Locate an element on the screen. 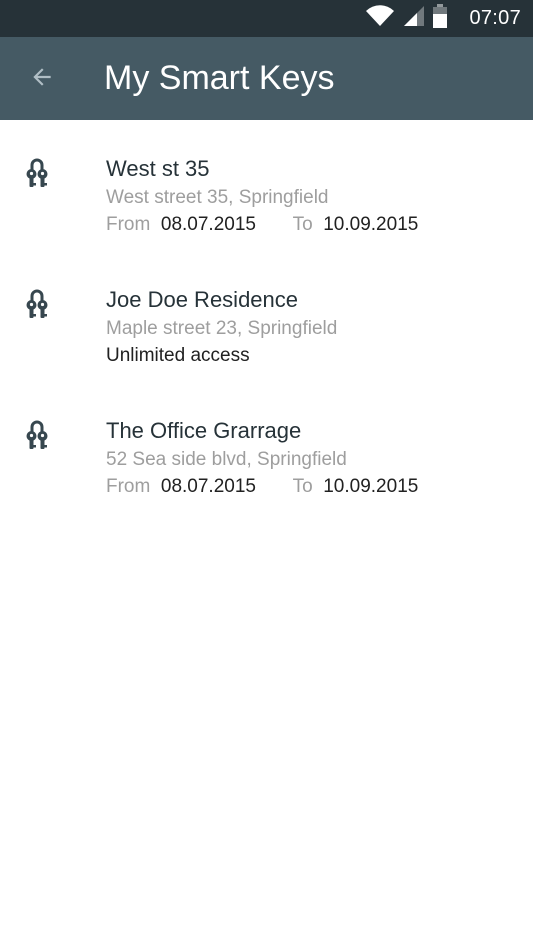 Image resolution: width=533 pixels, height=948 pixels. key-title: Joe Doe Residence is located at coordinates (202, 299).